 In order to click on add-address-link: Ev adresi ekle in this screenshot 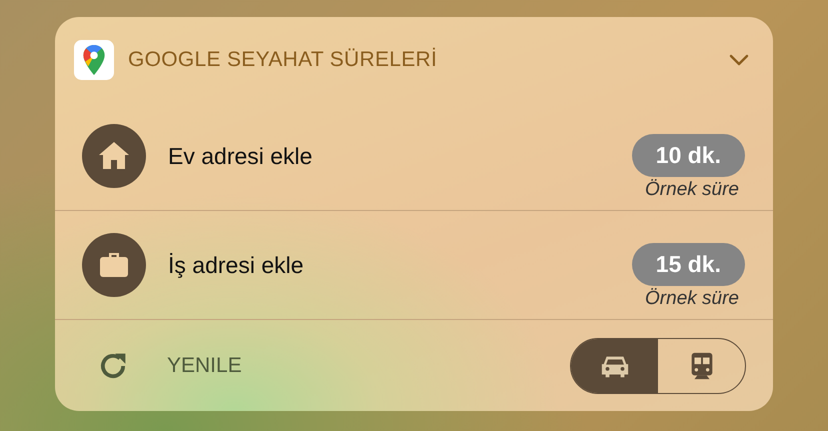, I will do `click(400, 156)`.